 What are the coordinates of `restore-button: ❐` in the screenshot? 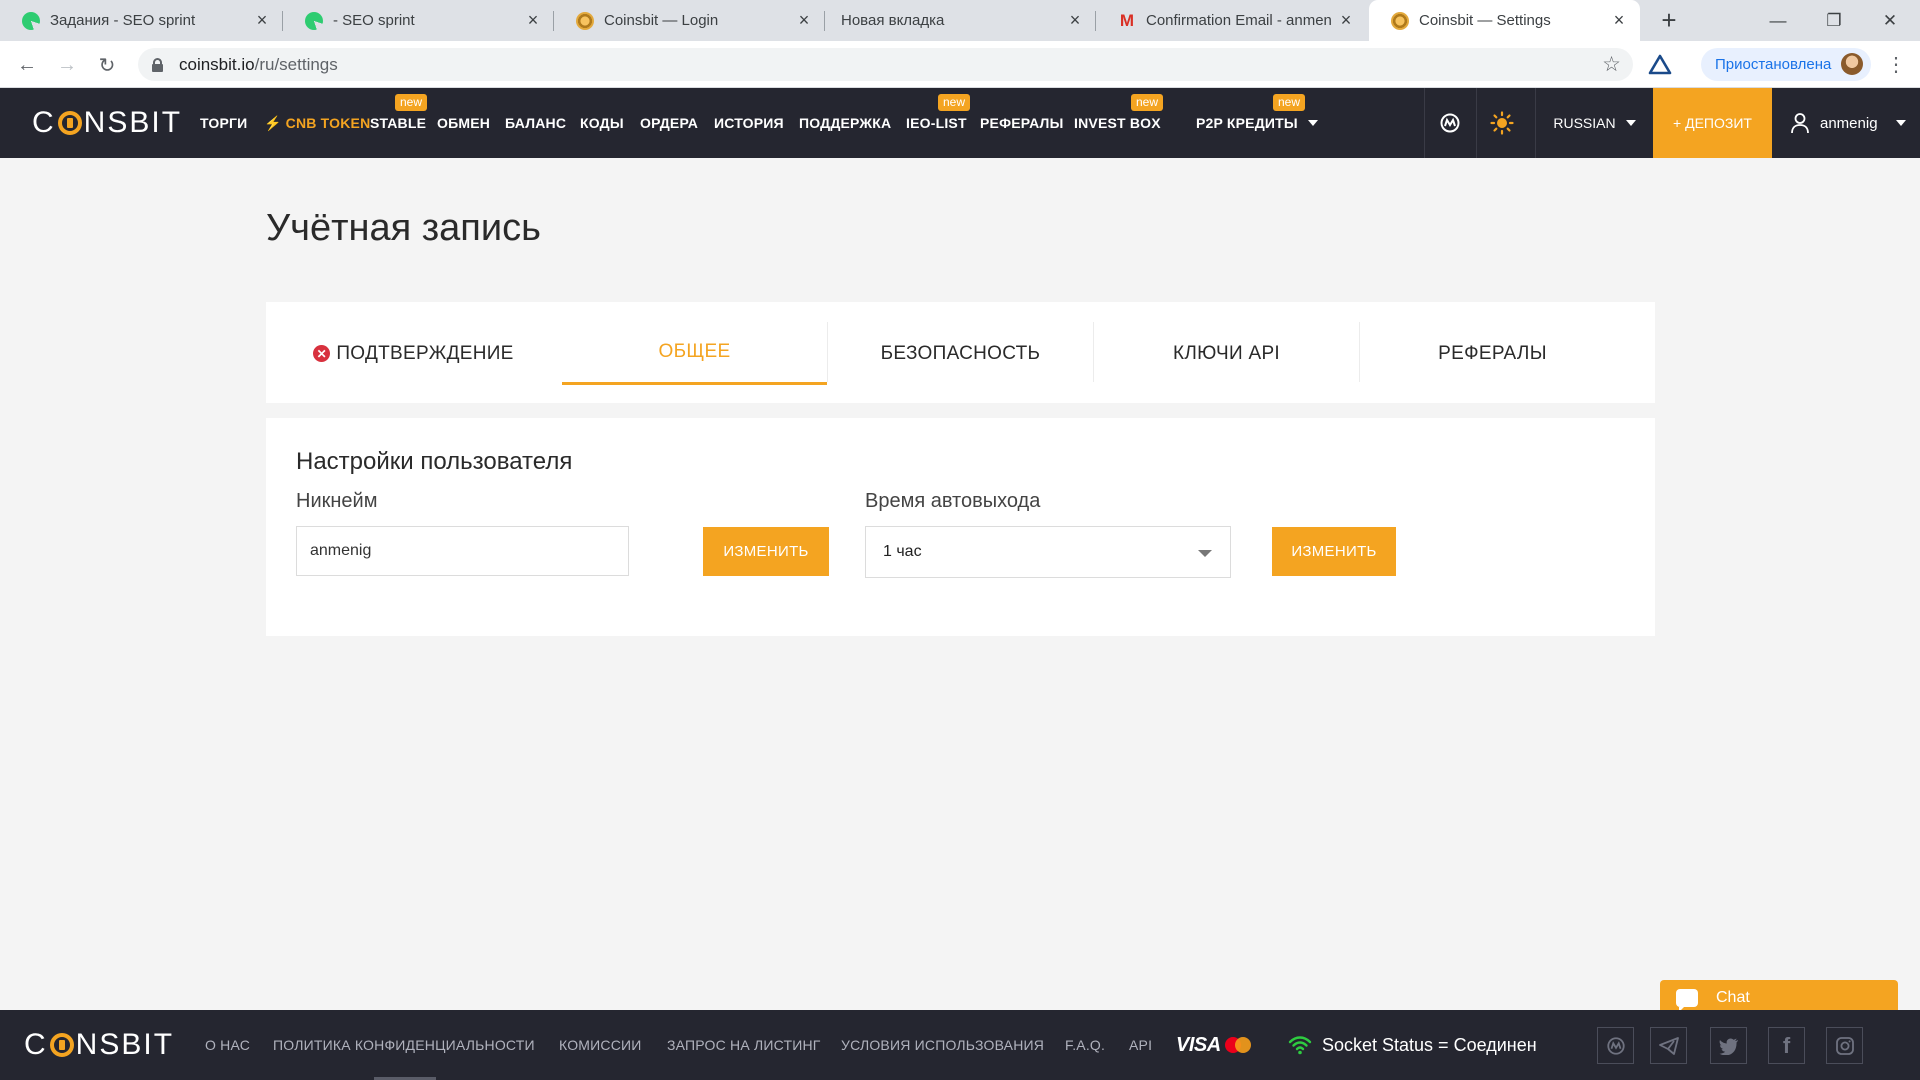 It's located at (1834, 20).